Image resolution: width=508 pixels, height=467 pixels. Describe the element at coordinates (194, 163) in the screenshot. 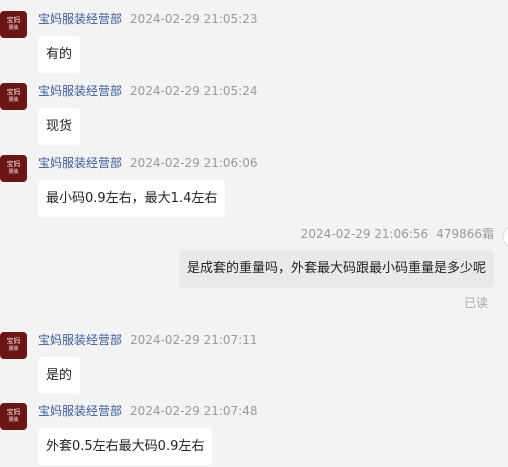

I see `message-time: 2024-02-29 21:06:06` at that location.